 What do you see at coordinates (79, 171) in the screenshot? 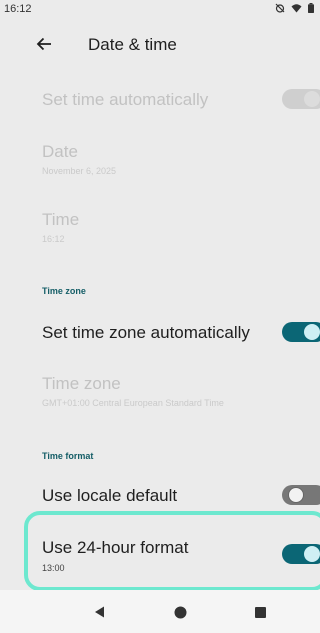
I see `setting-value: November 6, 2025` at bounding box center [79, 171].